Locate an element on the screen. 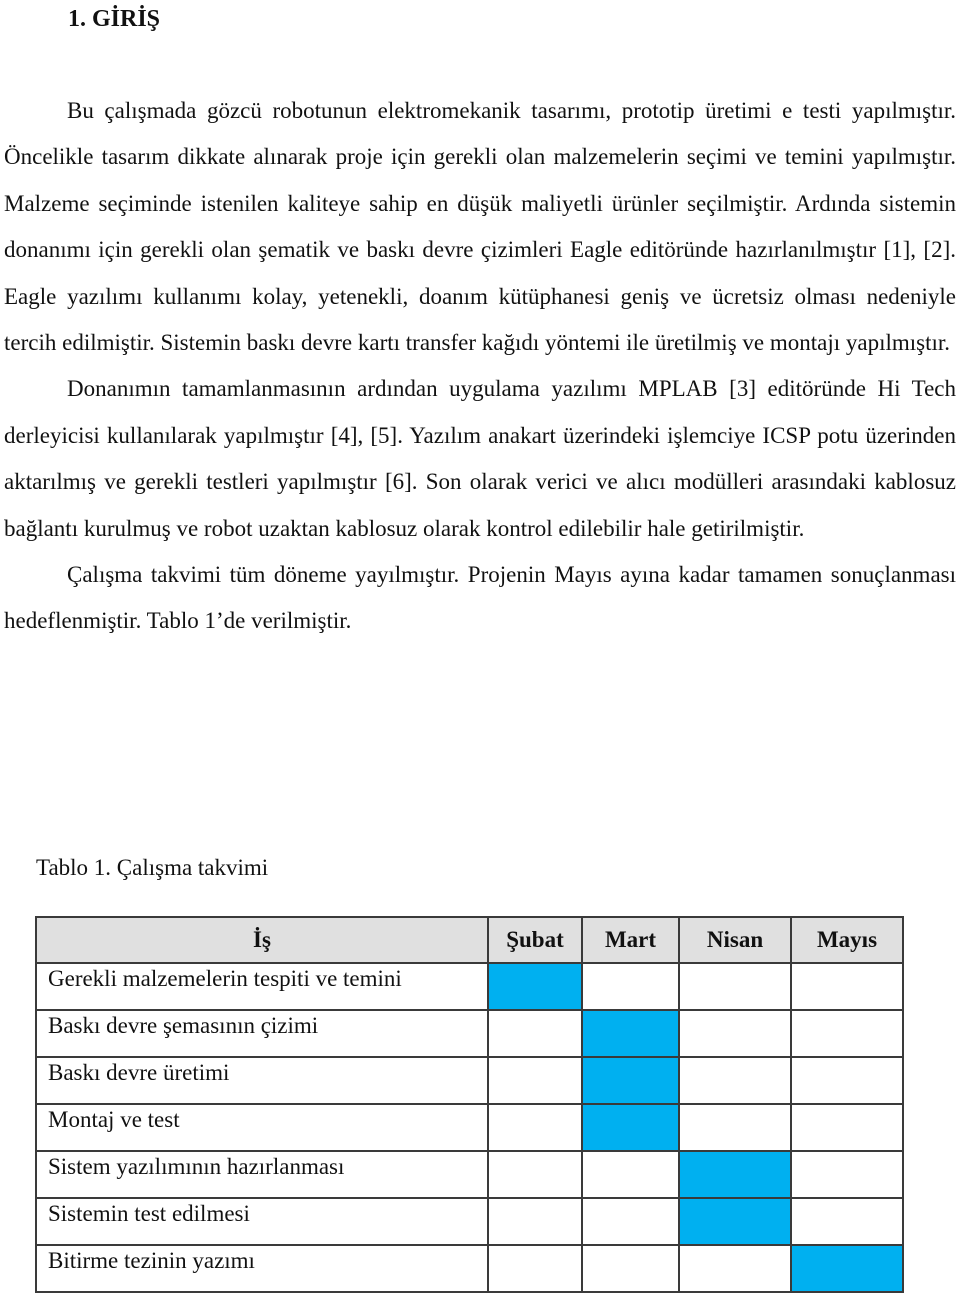  table-row: Montaj ve test is located at coordinates (469, 1127).